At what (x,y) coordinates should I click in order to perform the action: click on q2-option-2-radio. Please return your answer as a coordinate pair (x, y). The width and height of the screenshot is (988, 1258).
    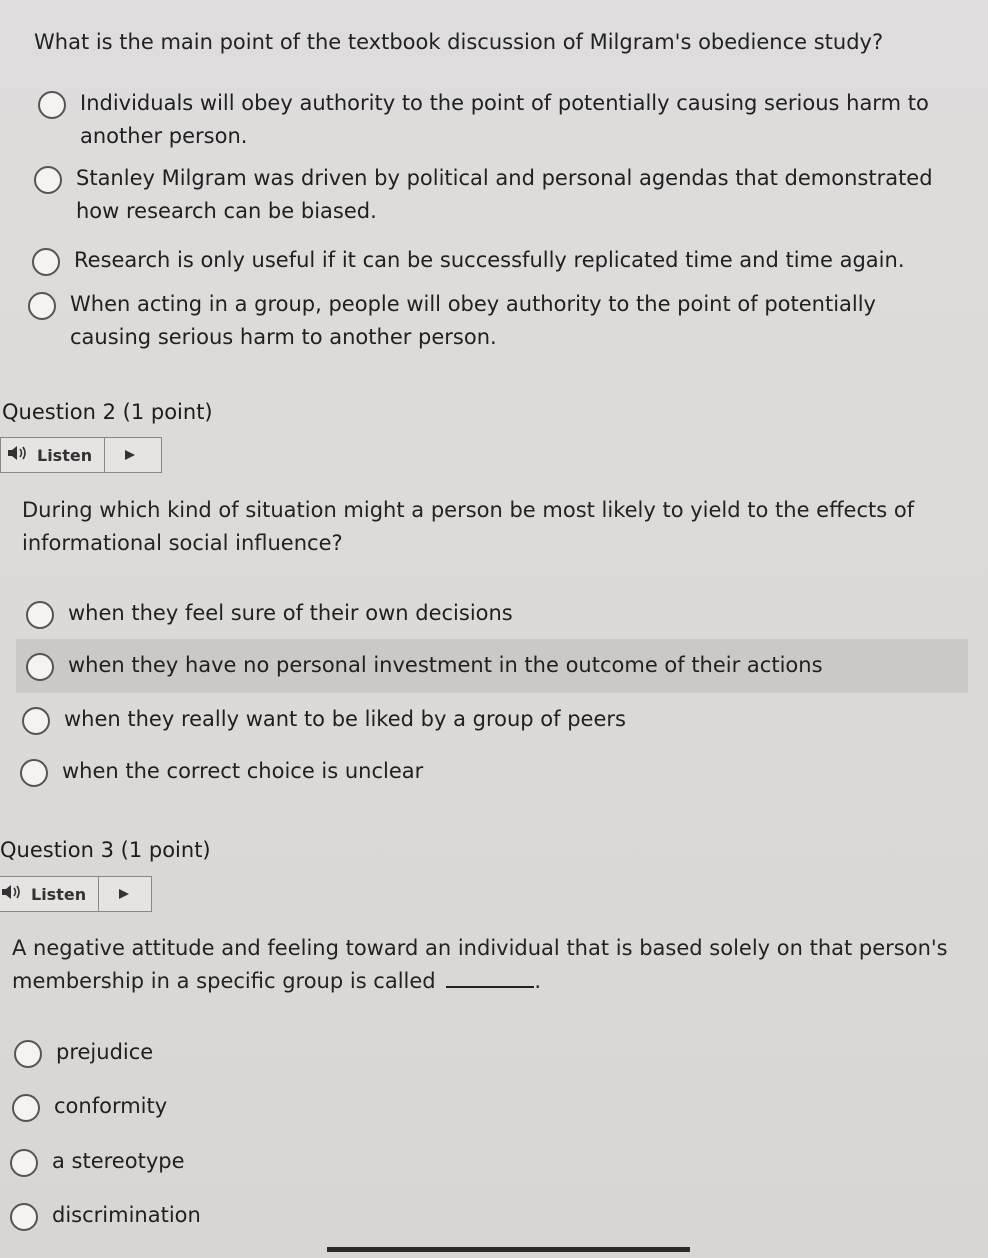
    Looking at the image, I should click on (40, 667).